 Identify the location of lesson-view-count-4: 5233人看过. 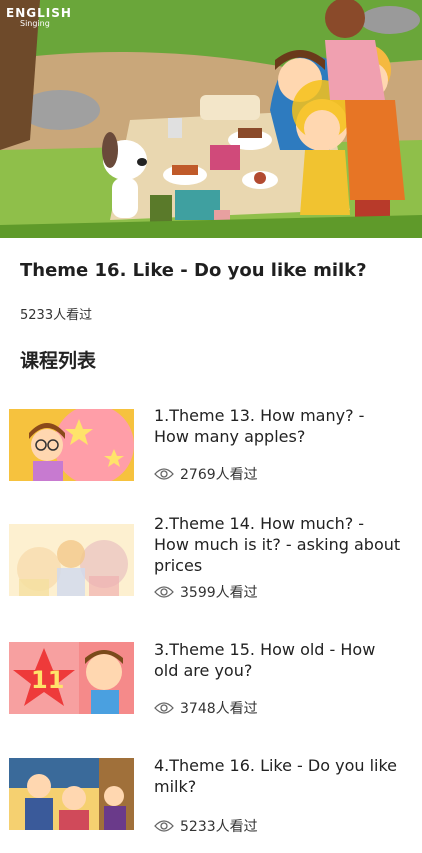
(219, 827).